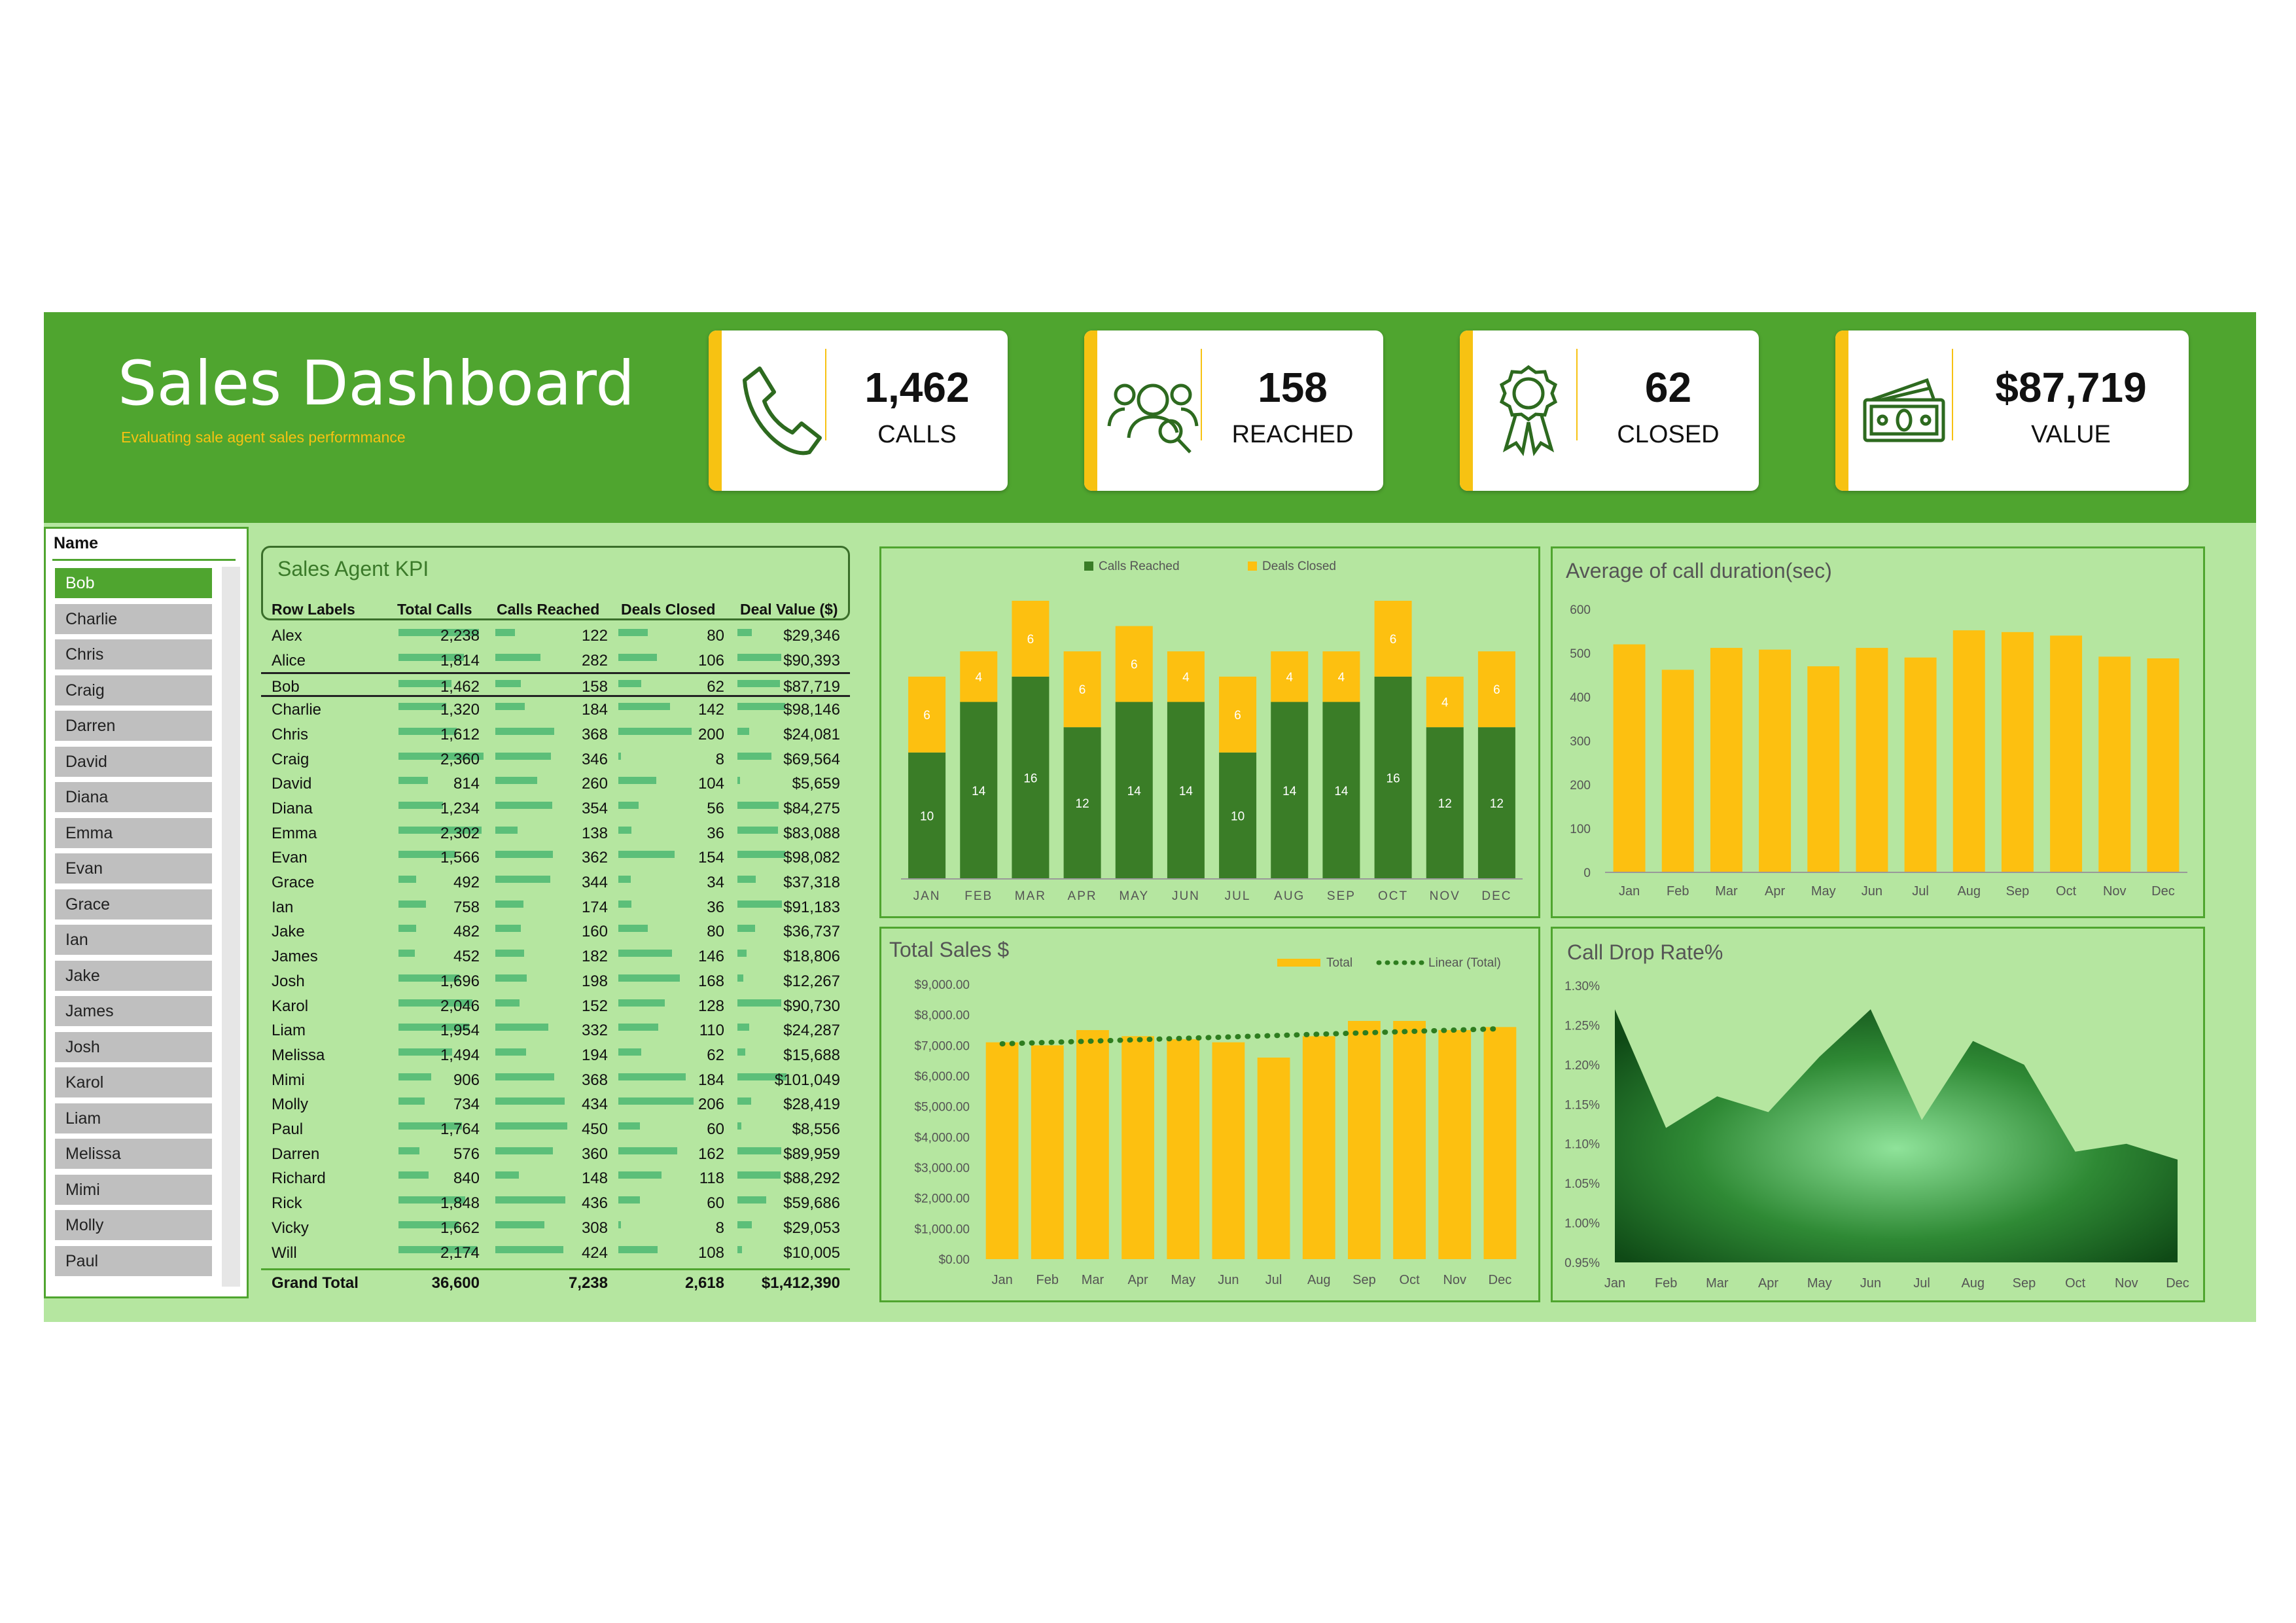 The height and width of the screenshot is (1623, 2296). What do you see at coordinates (2018, 891) in the screenshot?
I see `x-tick-label: Sep` at bounding box center [2018, 891].